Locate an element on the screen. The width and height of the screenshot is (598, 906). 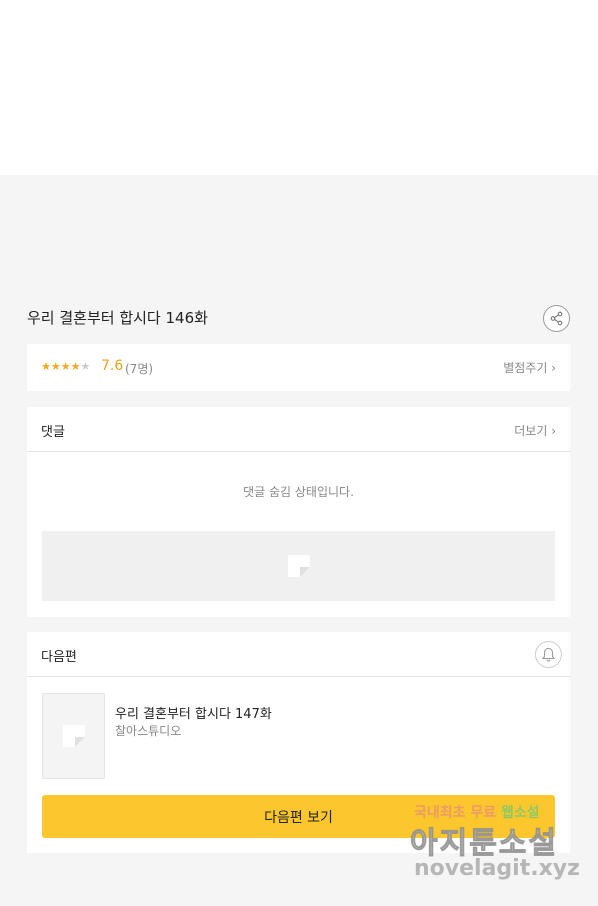
share-icon is located at coordinates (556, 318).